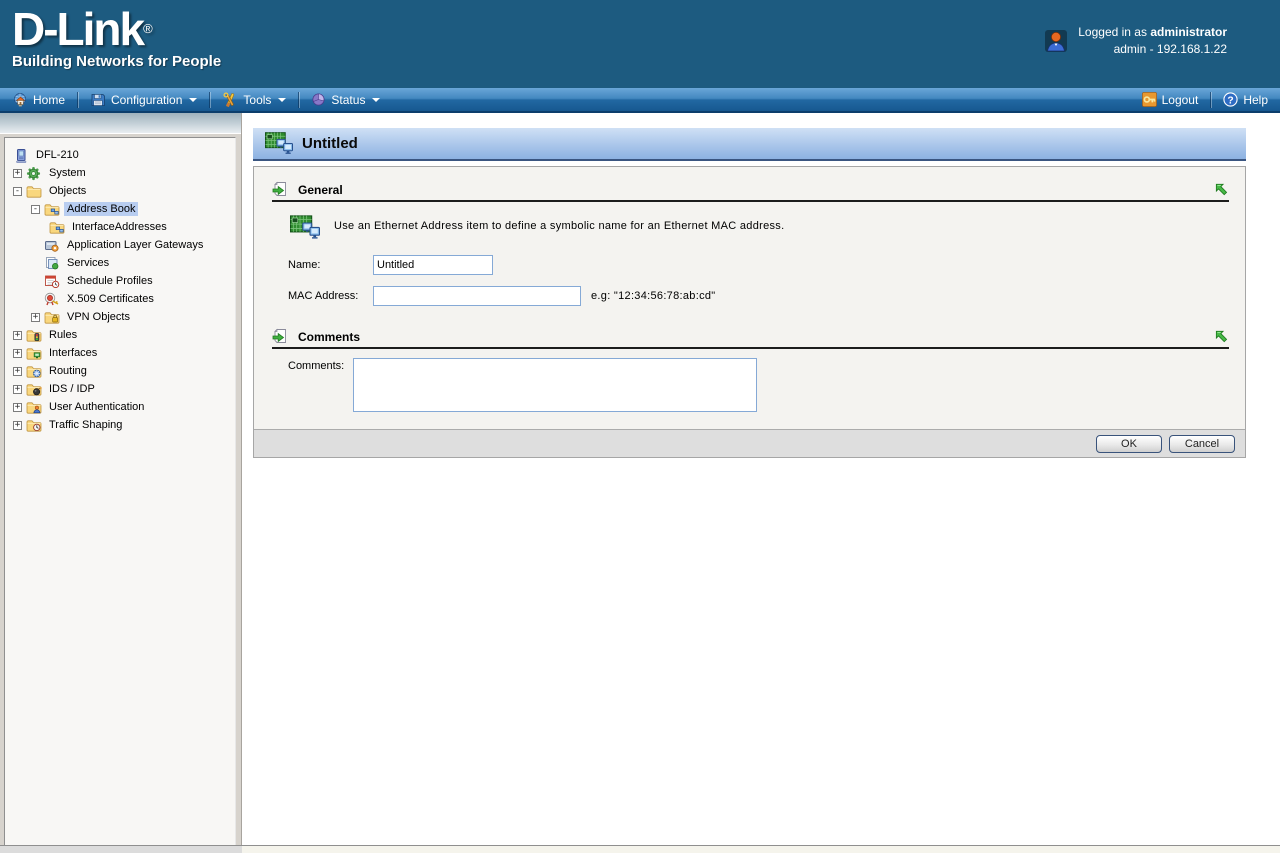 This screenshot has width=1280, height=853. What do you see at coordinates (316, 366) in the screenshot?
I see `comments-label: Comments:` at bounding box center [316, 366].